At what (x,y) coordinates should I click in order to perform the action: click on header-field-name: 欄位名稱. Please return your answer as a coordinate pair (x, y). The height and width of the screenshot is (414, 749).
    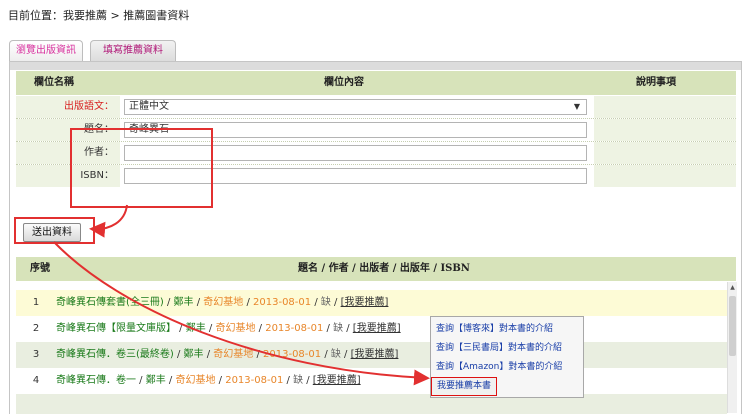
    Looking at the image, I should click on (54, 82).